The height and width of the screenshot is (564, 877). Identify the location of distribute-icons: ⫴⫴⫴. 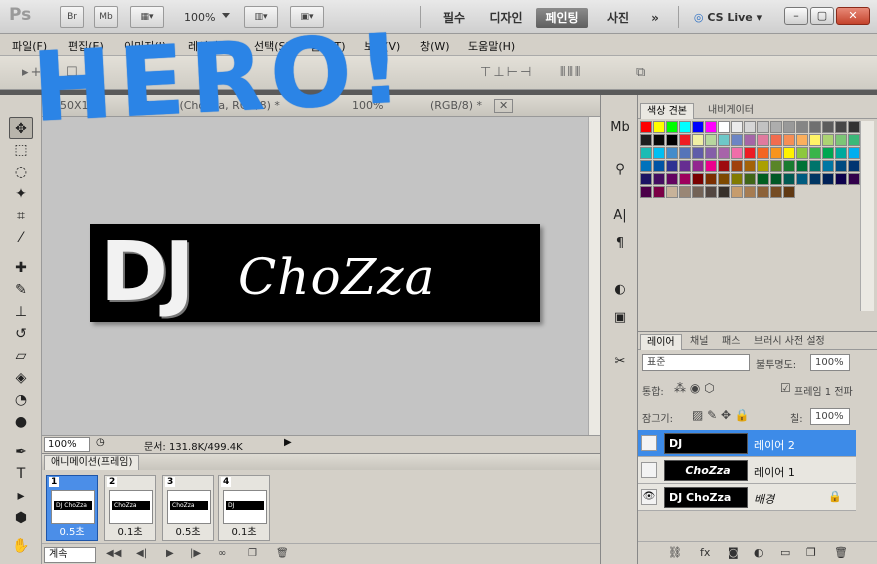
(571, 72).